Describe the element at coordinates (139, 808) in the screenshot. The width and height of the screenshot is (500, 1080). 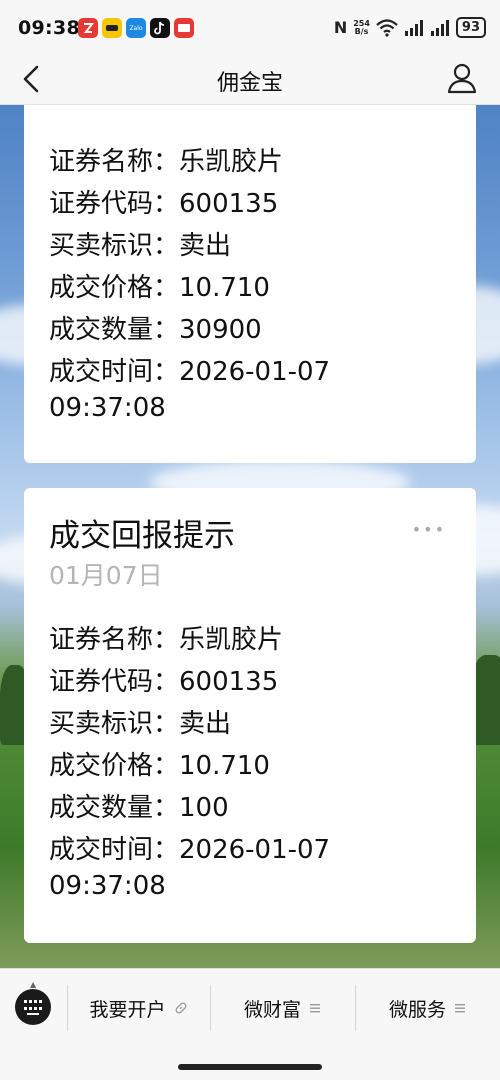
I see `trade-quantity-line: 成交数量：100` at that location.